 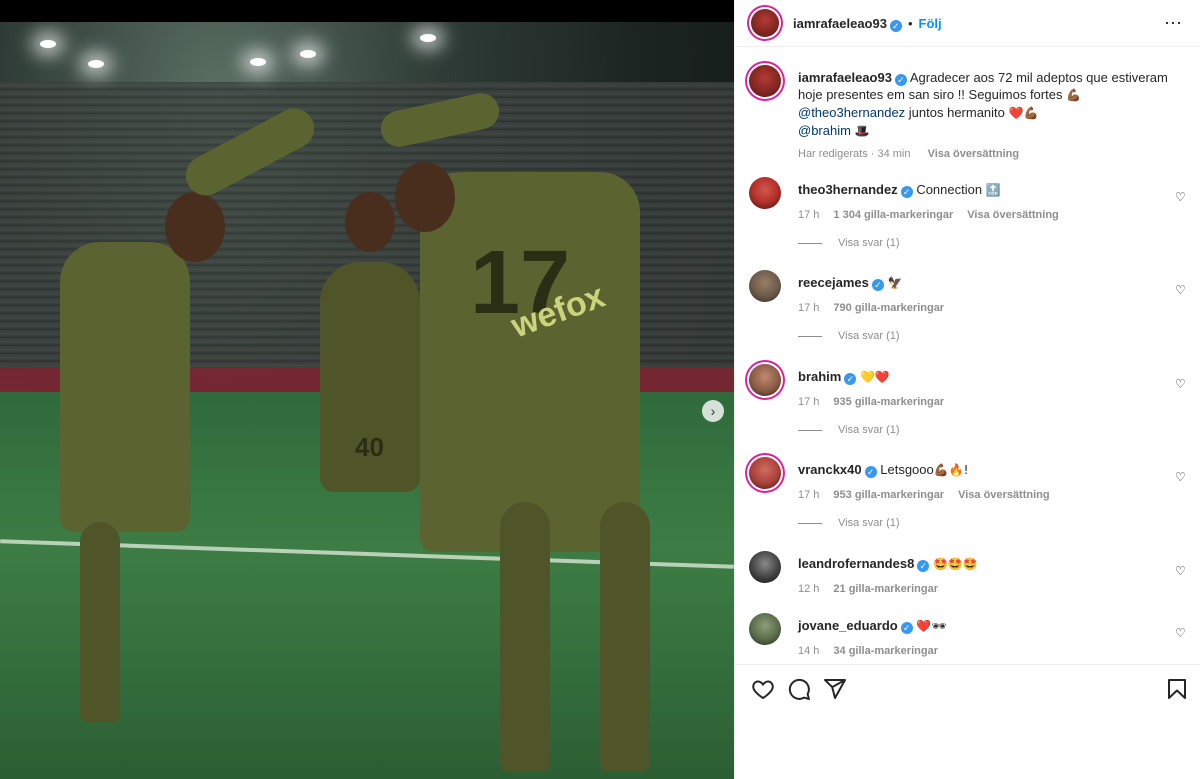 I want to click on comment-username: leandrofernandes8, so click(x=856, y=563).